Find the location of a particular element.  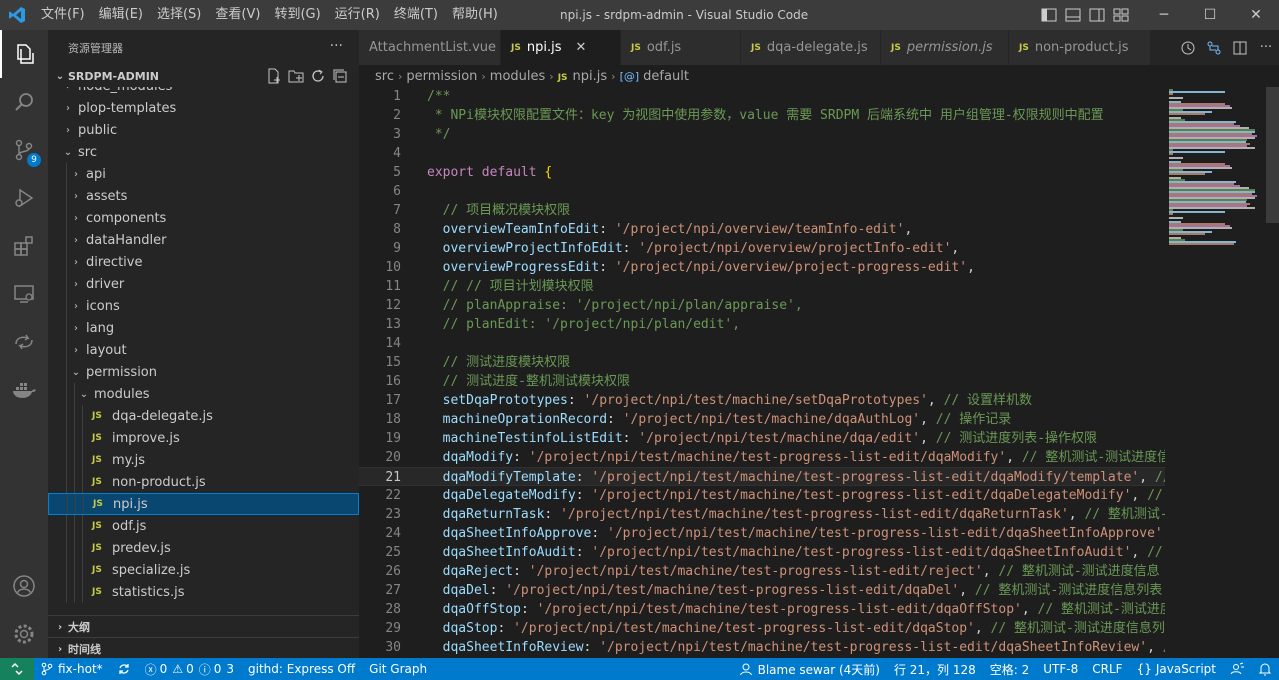

file-item: JS odf.js is located at coordinates (203, 526).